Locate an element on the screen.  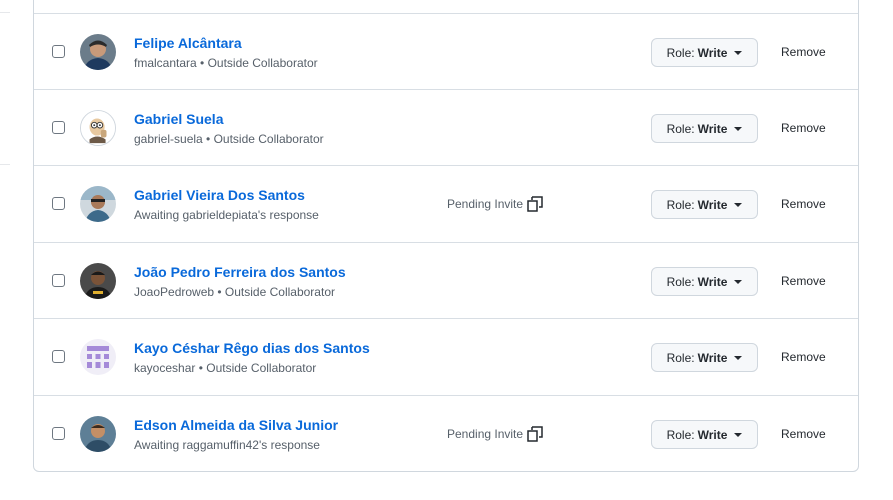
identicon-icon is located at coordinates (98, 357).